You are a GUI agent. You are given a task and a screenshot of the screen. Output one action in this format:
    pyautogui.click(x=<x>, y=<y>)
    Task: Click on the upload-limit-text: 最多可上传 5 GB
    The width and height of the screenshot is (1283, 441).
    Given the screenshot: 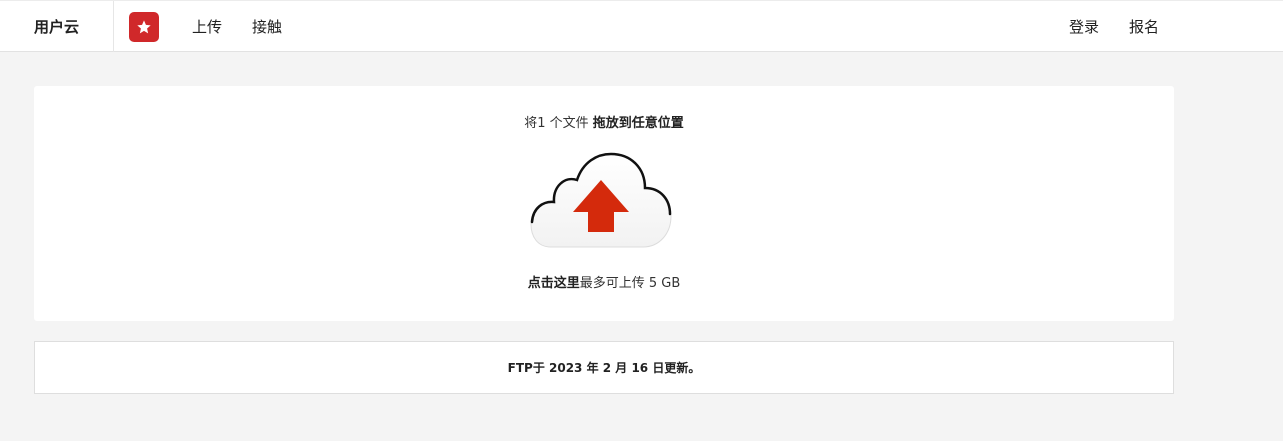 What is the action you would take?
    pyautogui.click(x=630, y=283)
    